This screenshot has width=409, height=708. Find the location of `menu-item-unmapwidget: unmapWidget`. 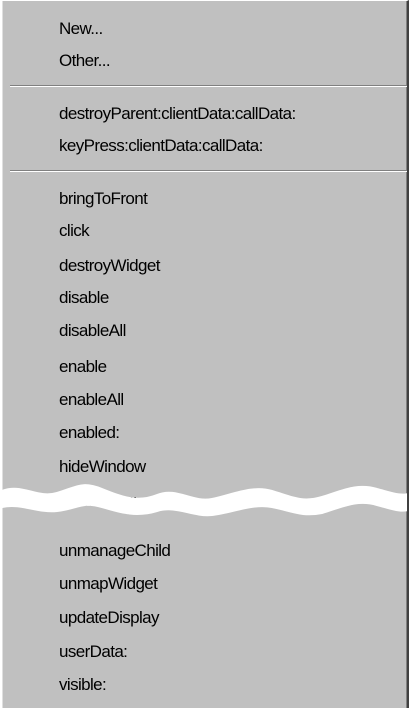

menu-item-unmapwidget: unmapWidget is located at coordinates (108, 584).